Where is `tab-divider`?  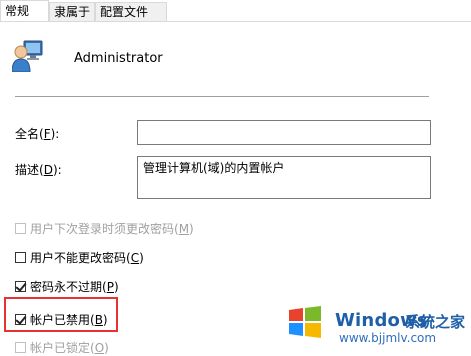
tab-divider is located at coordinates (235, 21).